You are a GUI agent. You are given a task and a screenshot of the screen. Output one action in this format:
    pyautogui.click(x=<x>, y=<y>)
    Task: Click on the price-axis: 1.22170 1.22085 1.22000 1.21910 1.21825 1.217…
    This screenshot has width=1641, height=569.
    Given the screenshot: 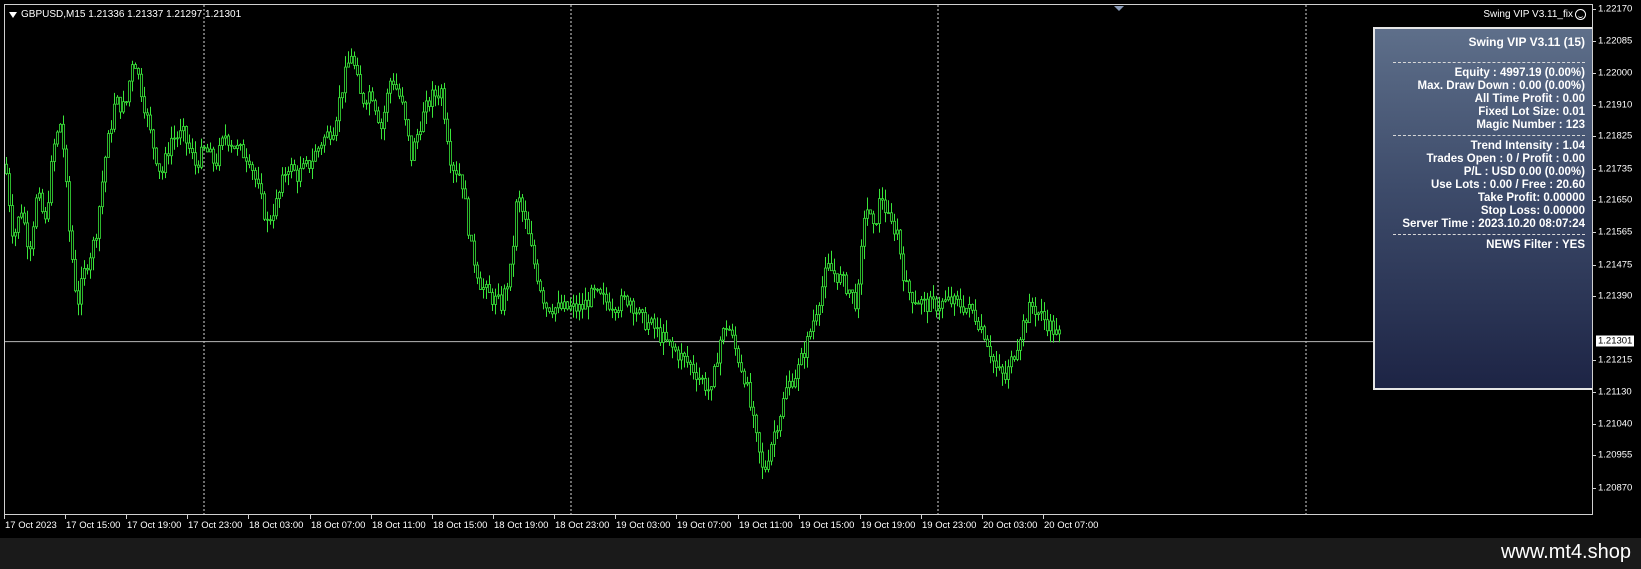 What is the action you would take?
    pyautogui.click(x=1617, y=259)
    